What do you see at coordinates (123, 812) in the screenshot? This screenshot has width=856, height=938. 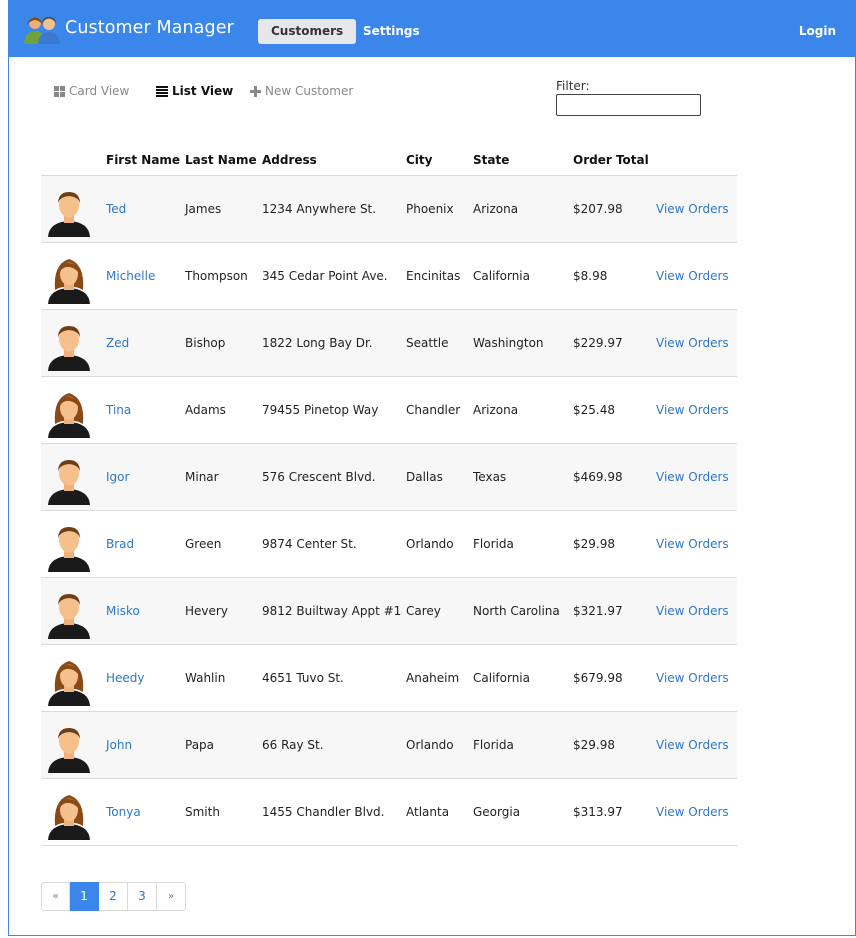 I see `customer-first-name-link: Tonya` at bounding box center [123, 812].